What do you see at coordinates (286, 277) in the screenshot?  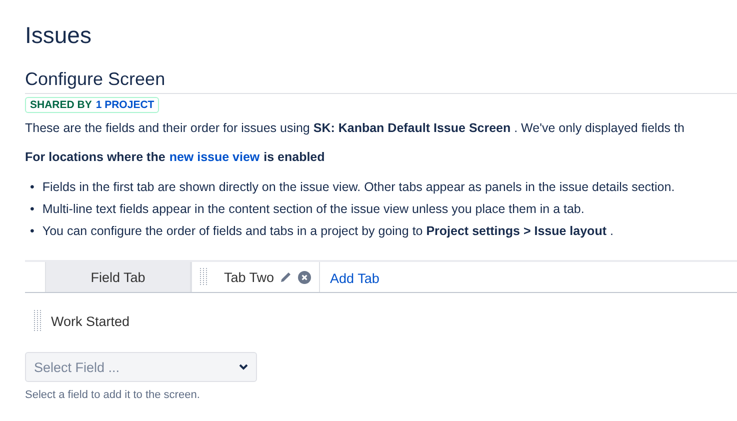 I see `pencil-icon` at bounding box center [286, 277].